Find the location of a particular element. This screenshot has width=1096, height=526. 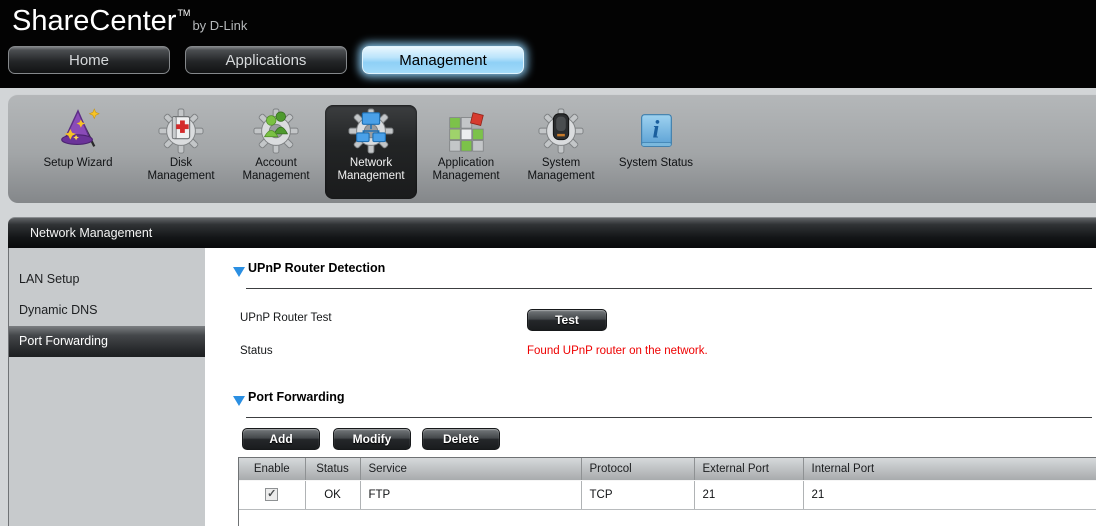

svg-text: i is located at coordinates (656, 130).